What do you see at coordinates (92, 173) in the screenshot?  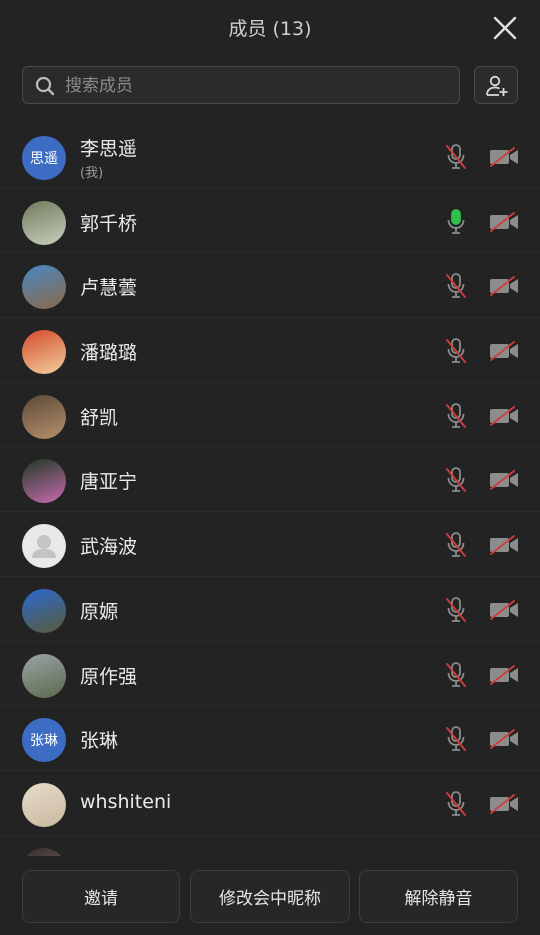 I see `self-tag: (我)` at bounding box center [92, 173].